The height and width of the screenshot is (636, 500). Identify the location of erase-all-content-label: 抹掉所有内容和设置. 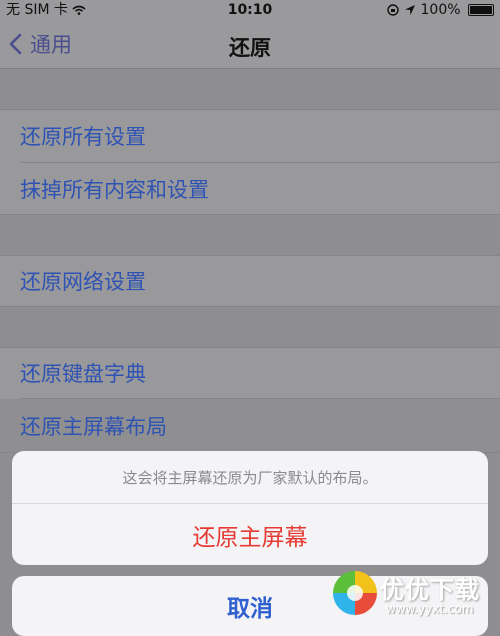
(114, 189).